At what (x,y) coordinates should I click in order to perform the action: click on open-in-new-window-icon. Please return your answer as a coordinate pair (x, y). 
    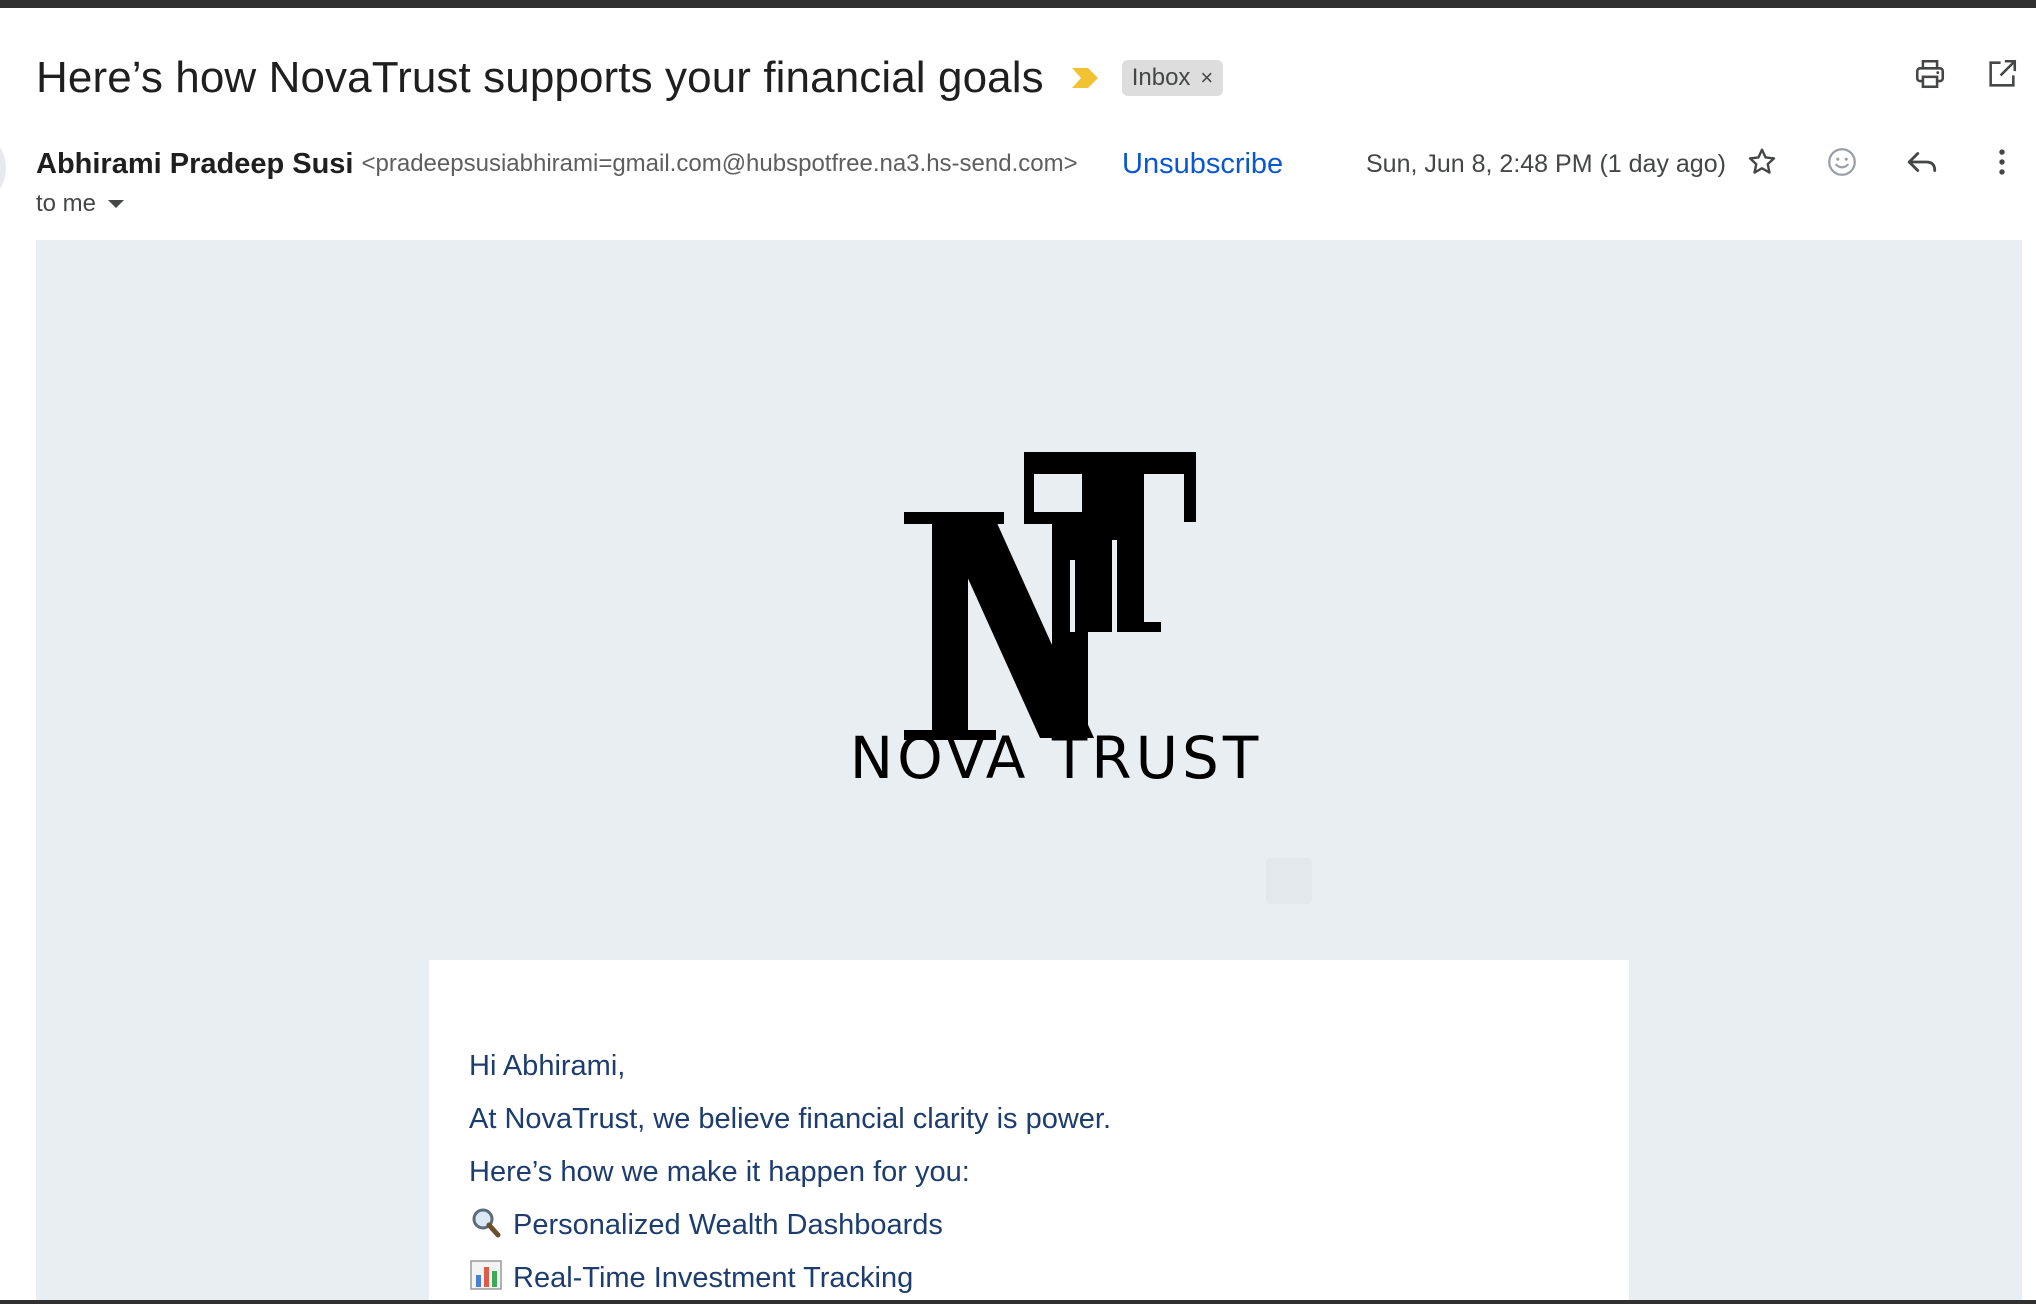
    Looking at the image, I should click on (2002, 76).